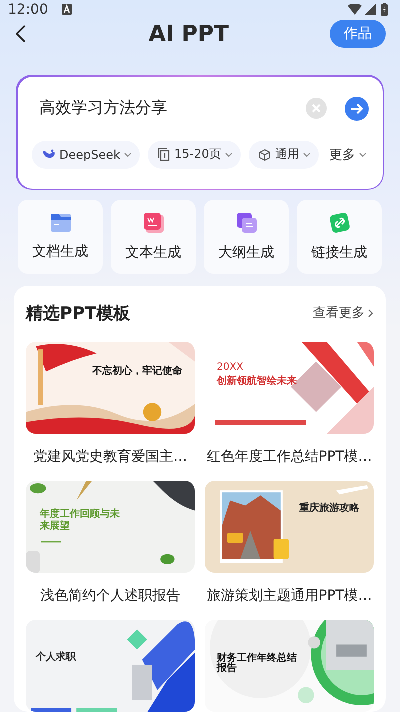 The image size is (400, 712). What do you see at coordinates (230, 367) in the screenshot?
I see `slide-subtitle: 20XX` at bounding box center [230, 367].